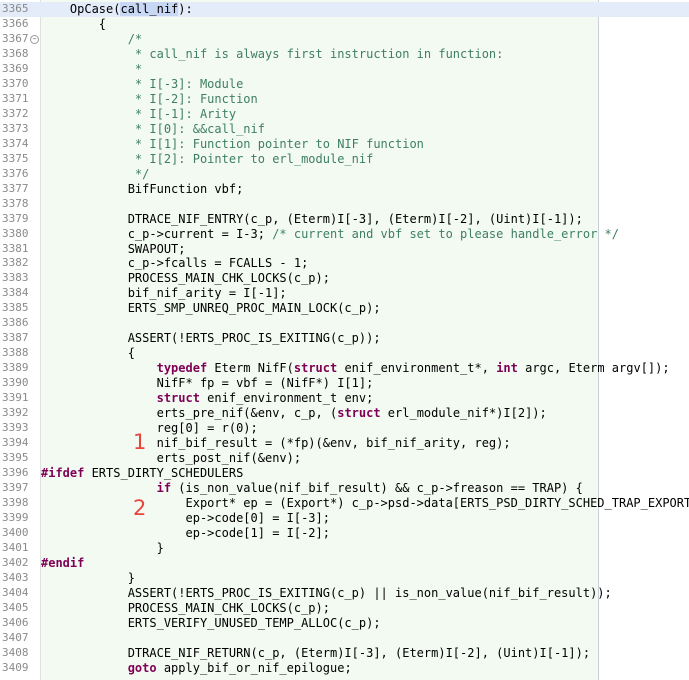 The width and height of the screenshot is (689, 680). Describe the element at coordinates (344, 548) in the screenshot. I see `code-line: 3401 }` at that location.